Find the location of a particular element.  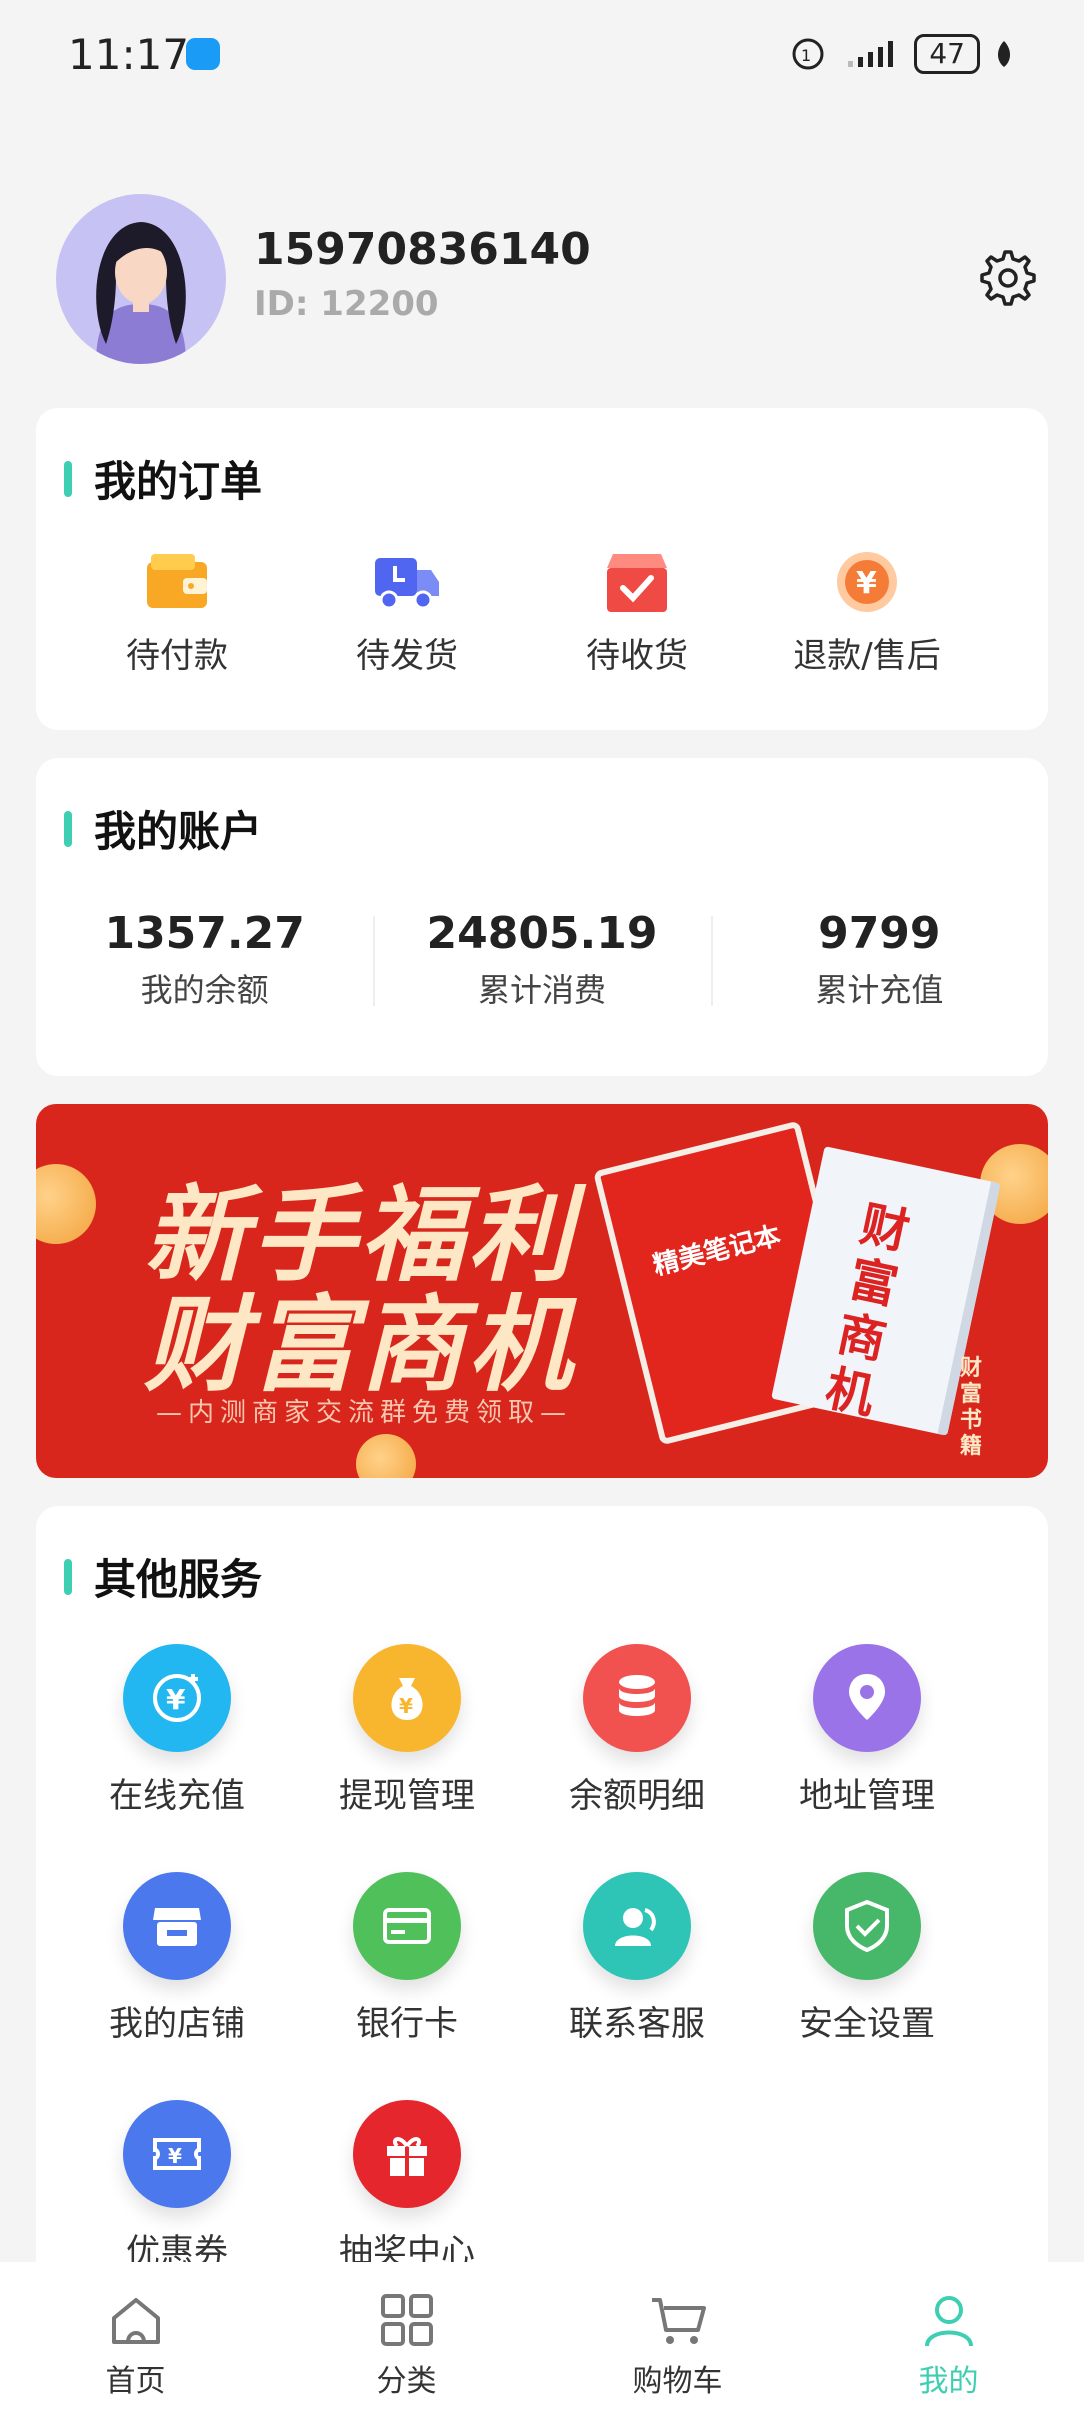

stat-label: 累计充值 is located at coordinates (879, 990).